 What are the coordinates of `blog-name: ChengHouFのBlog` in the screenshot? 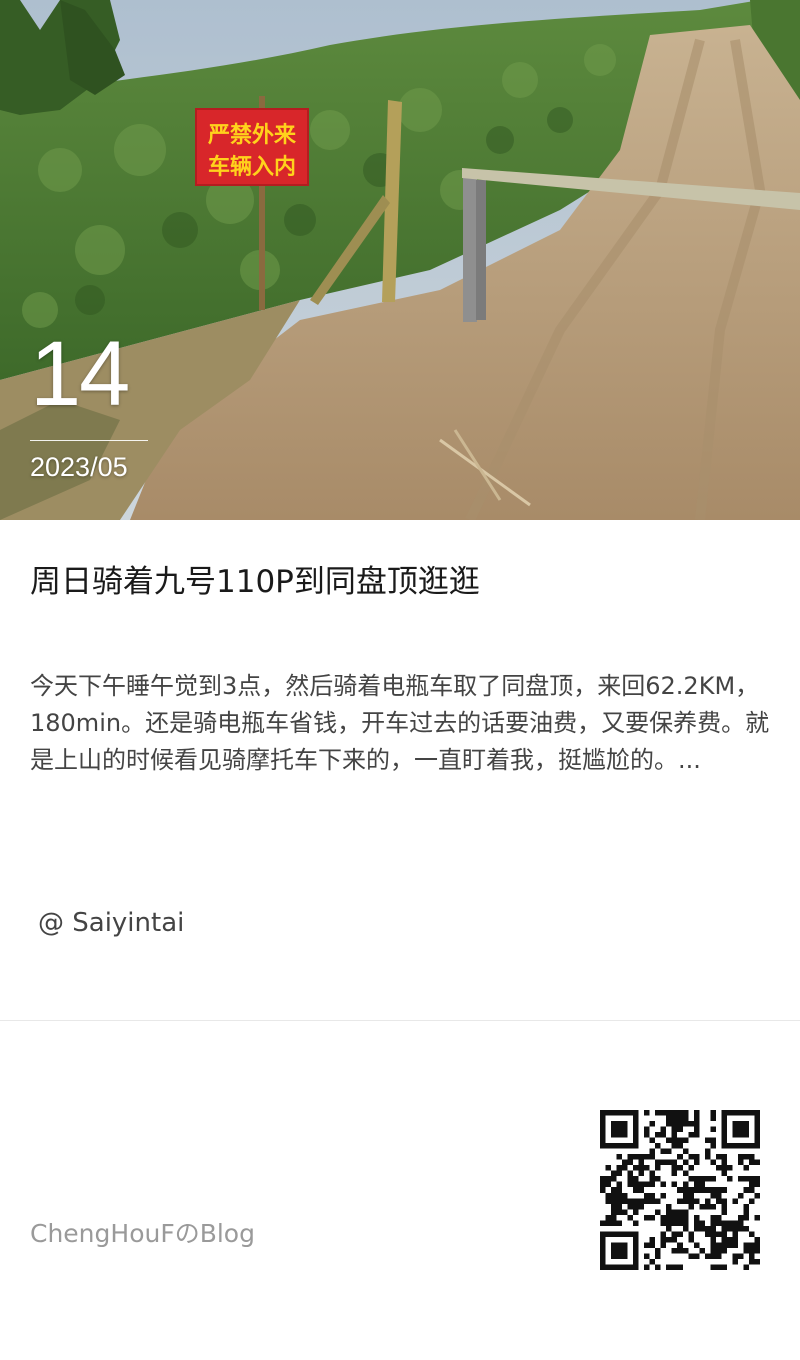 It's located at (142, 1233).